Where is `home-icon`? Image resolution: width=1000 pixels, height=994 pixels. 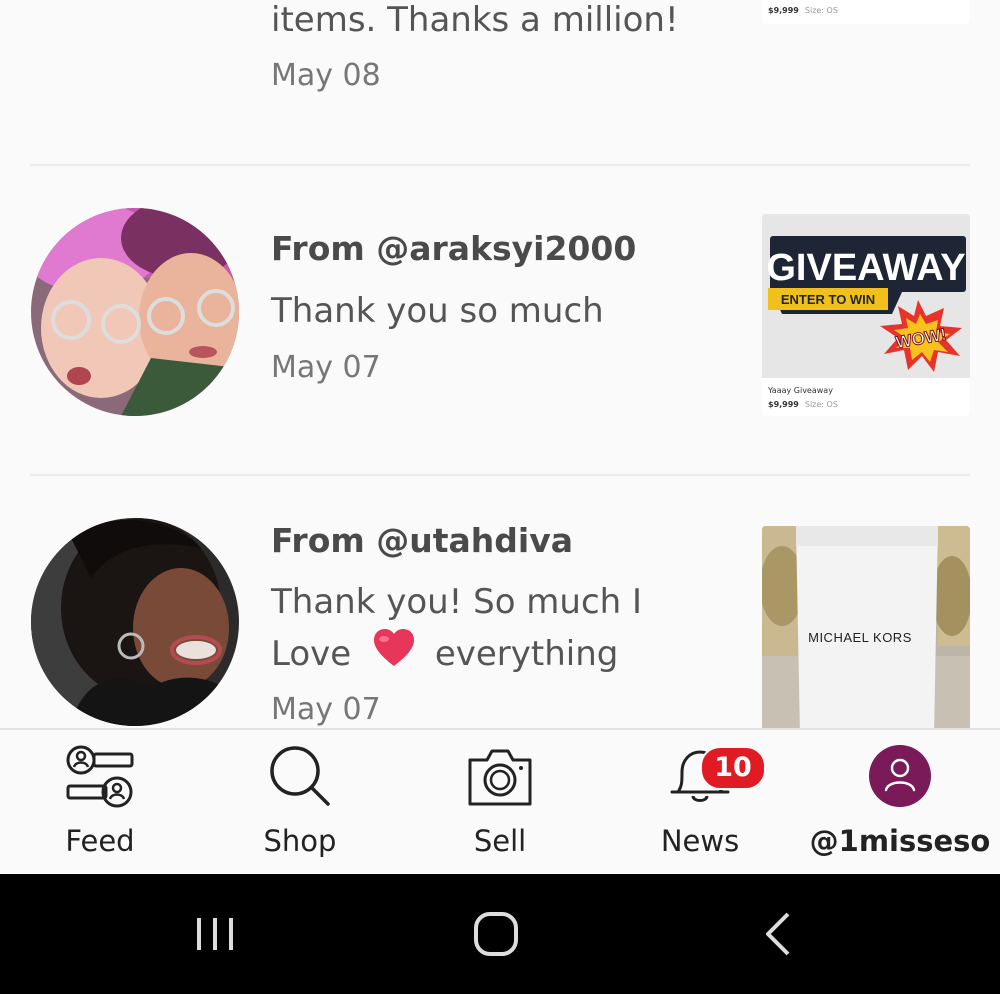
home-icon is located at coordinates (496, 934).